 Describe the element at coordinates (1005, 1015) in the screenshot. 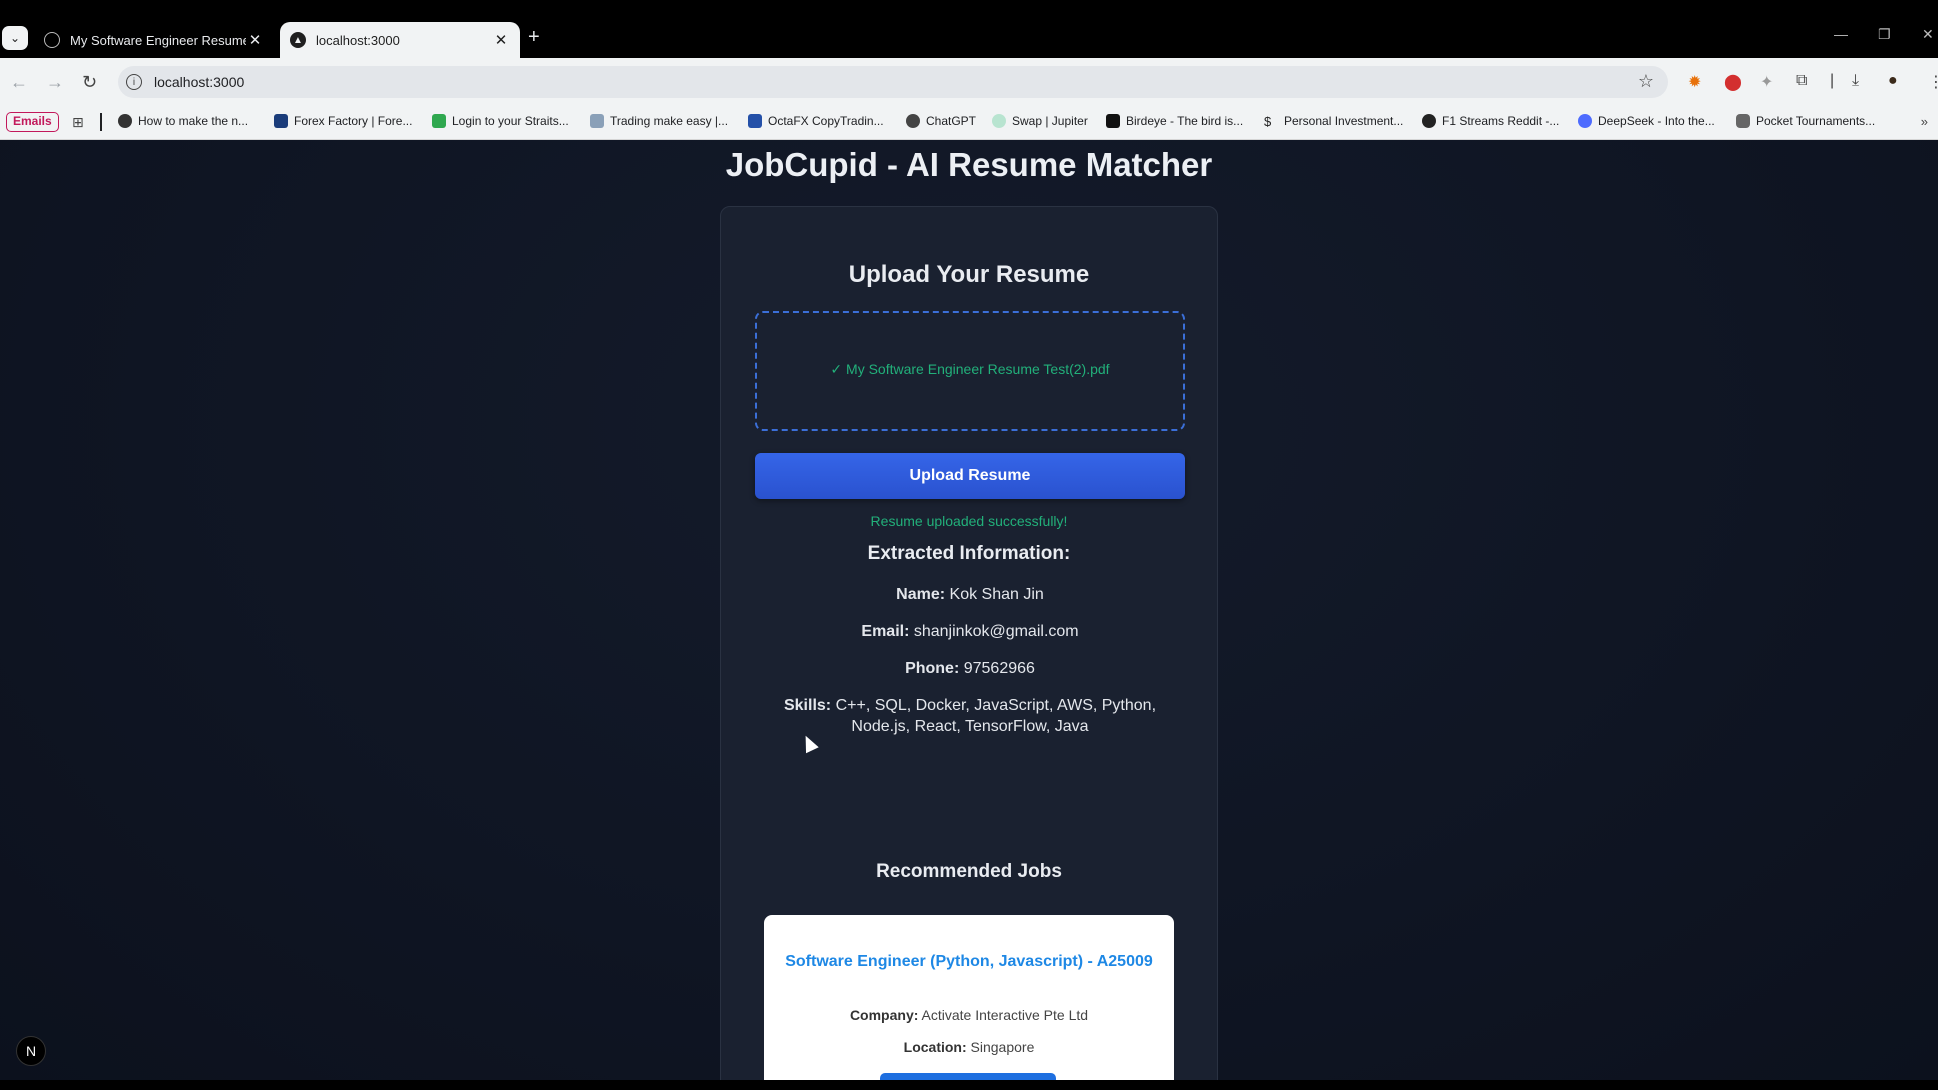

I see `field-value: Activate Interactive Pte Ltd` at that location.